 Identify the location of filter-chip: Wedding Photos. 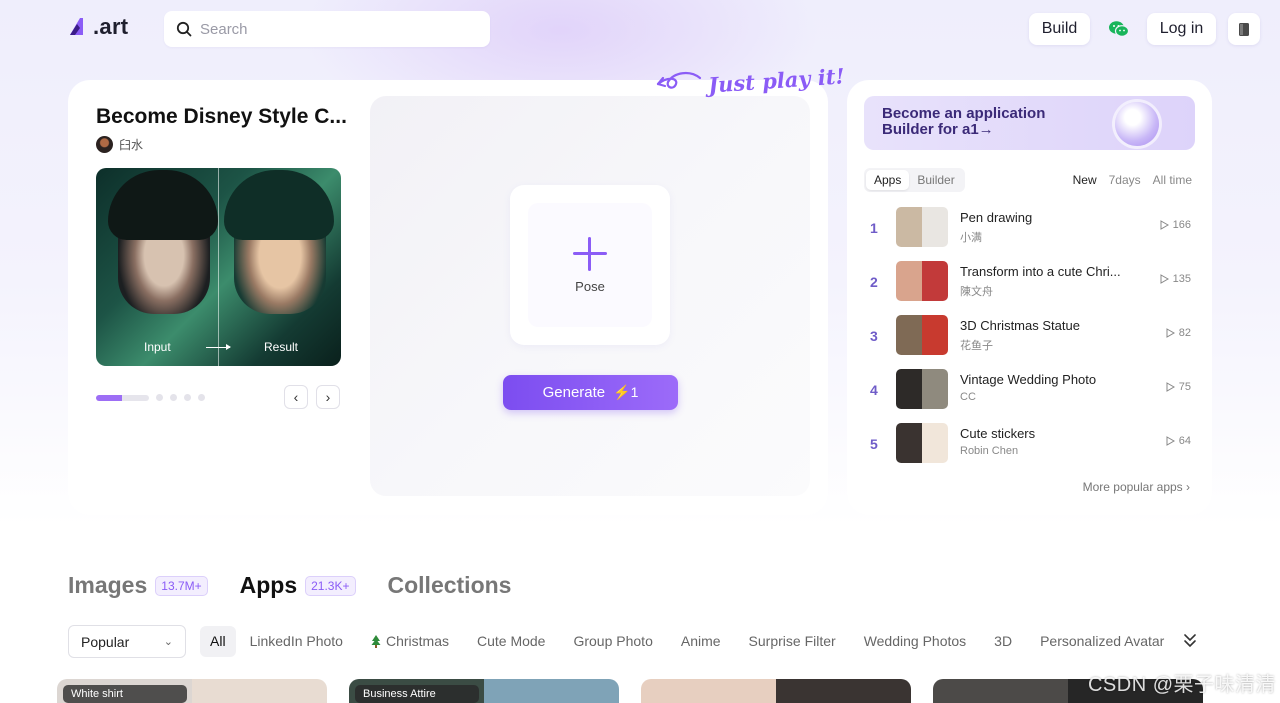
(915, 641).